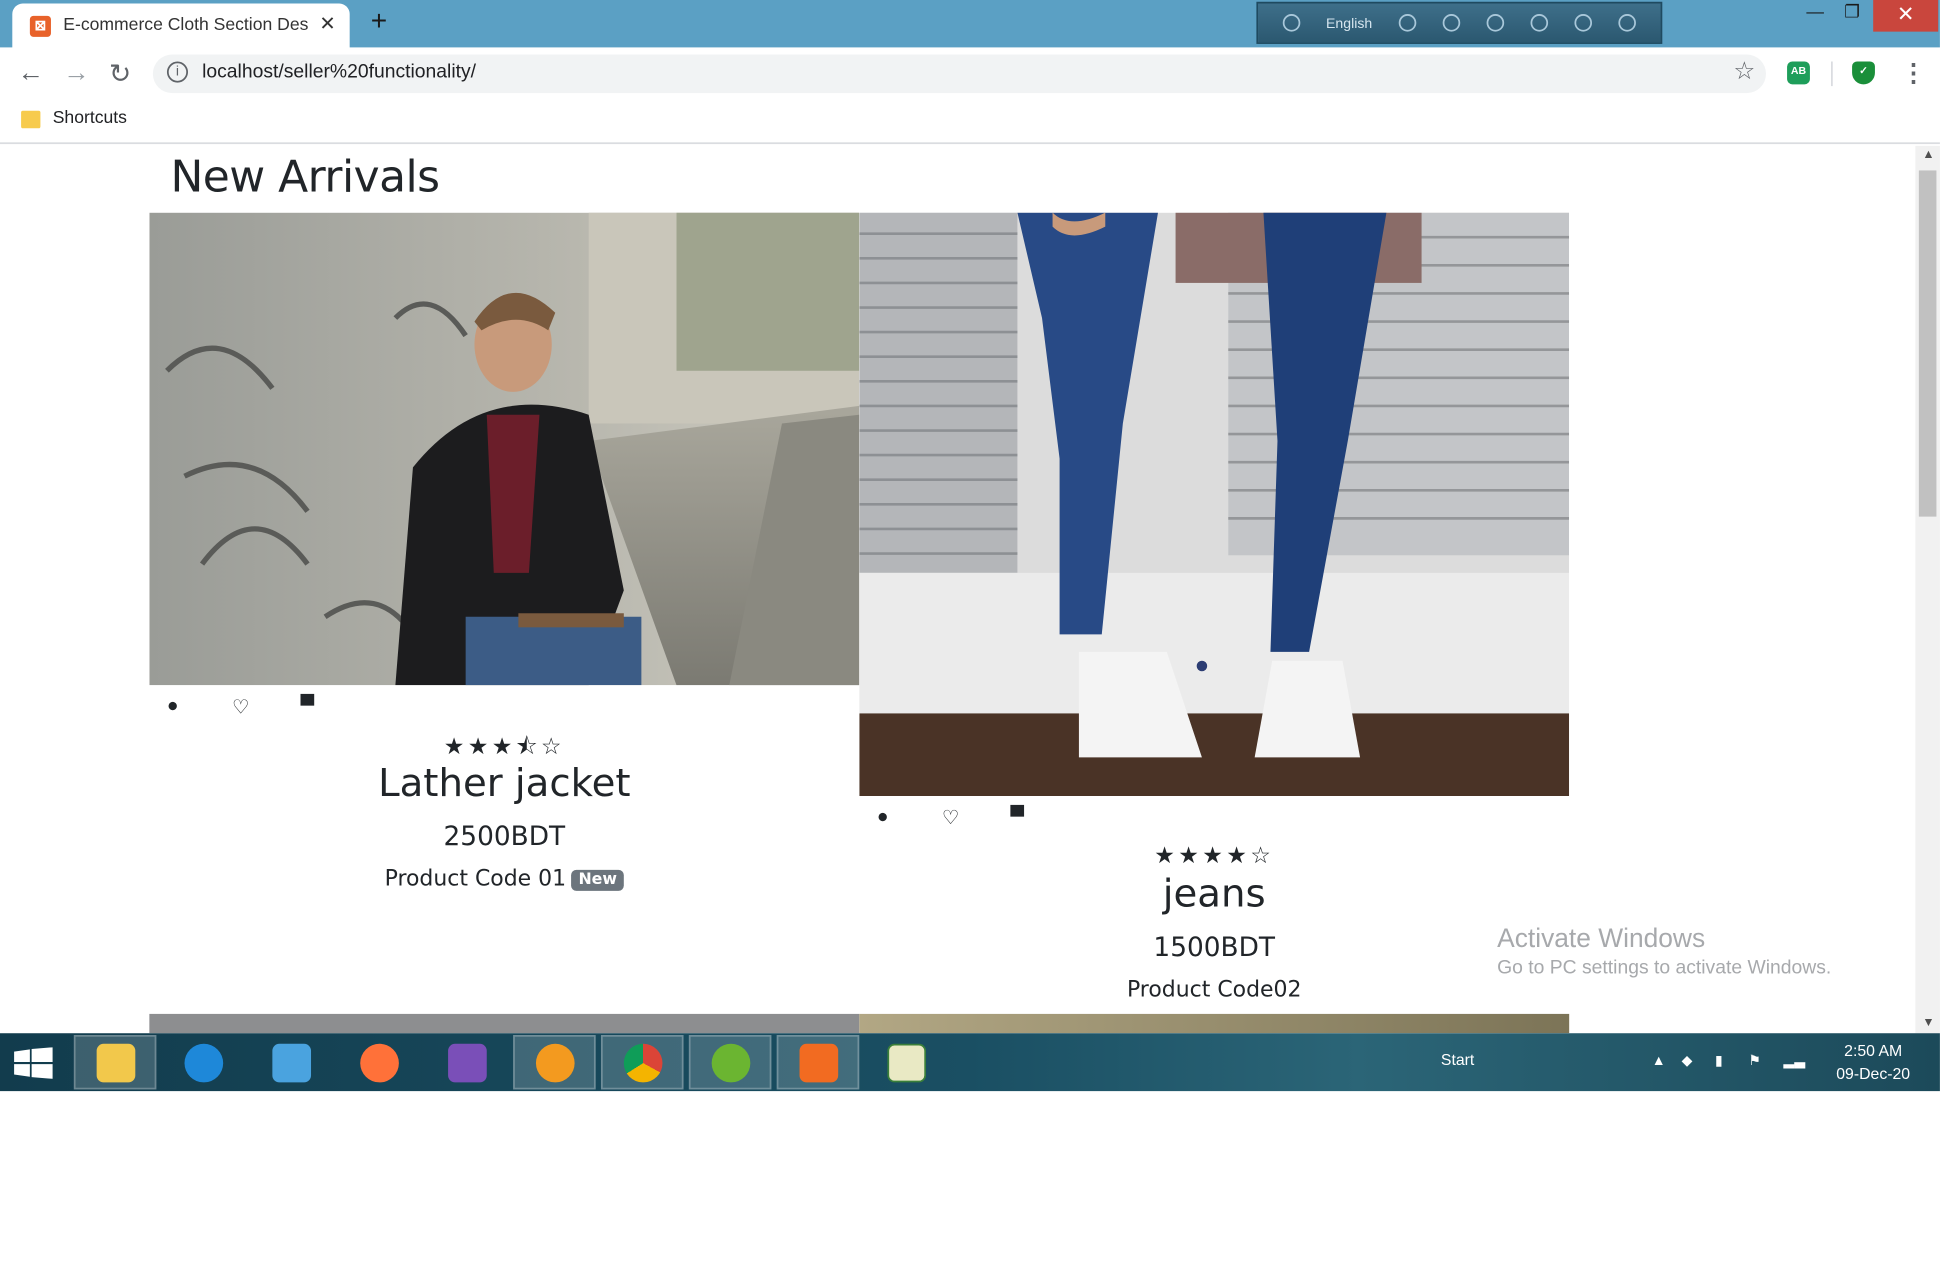 This screenshot has width=1940, height=1264. I want to click on start-label: Start, so click(1457, 1060).